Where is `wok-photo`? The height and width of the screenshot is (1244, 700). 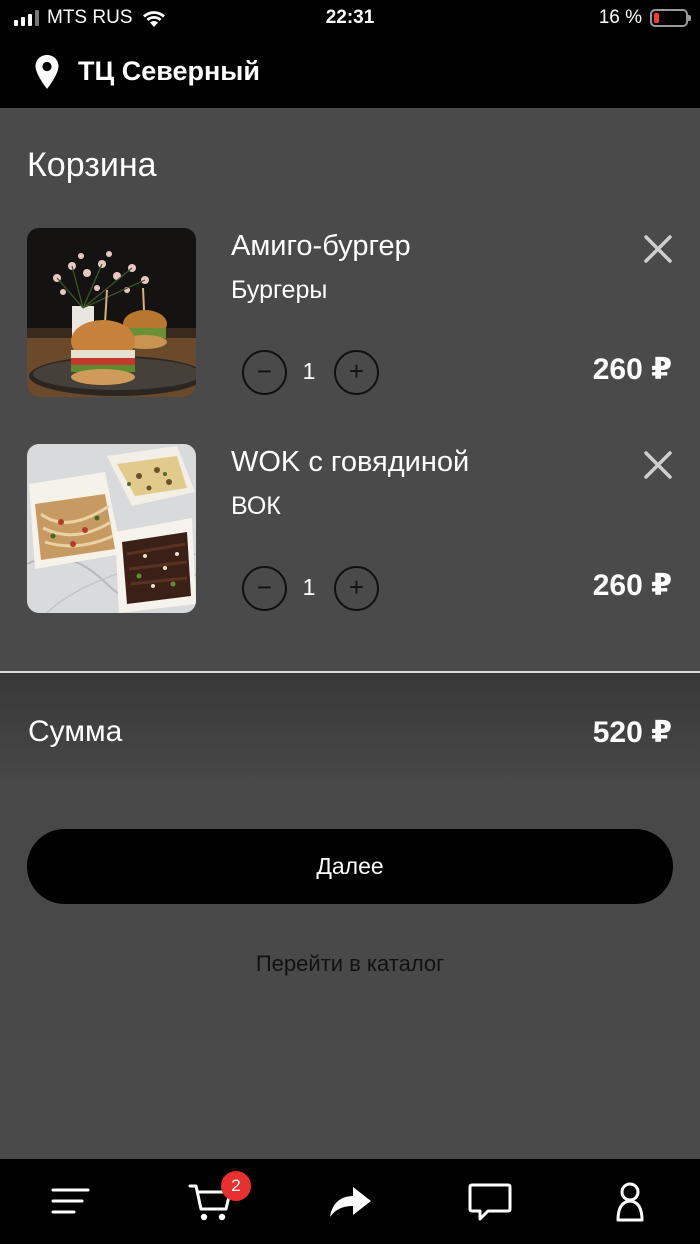
wok-photo is located at coordinates (111, 528).